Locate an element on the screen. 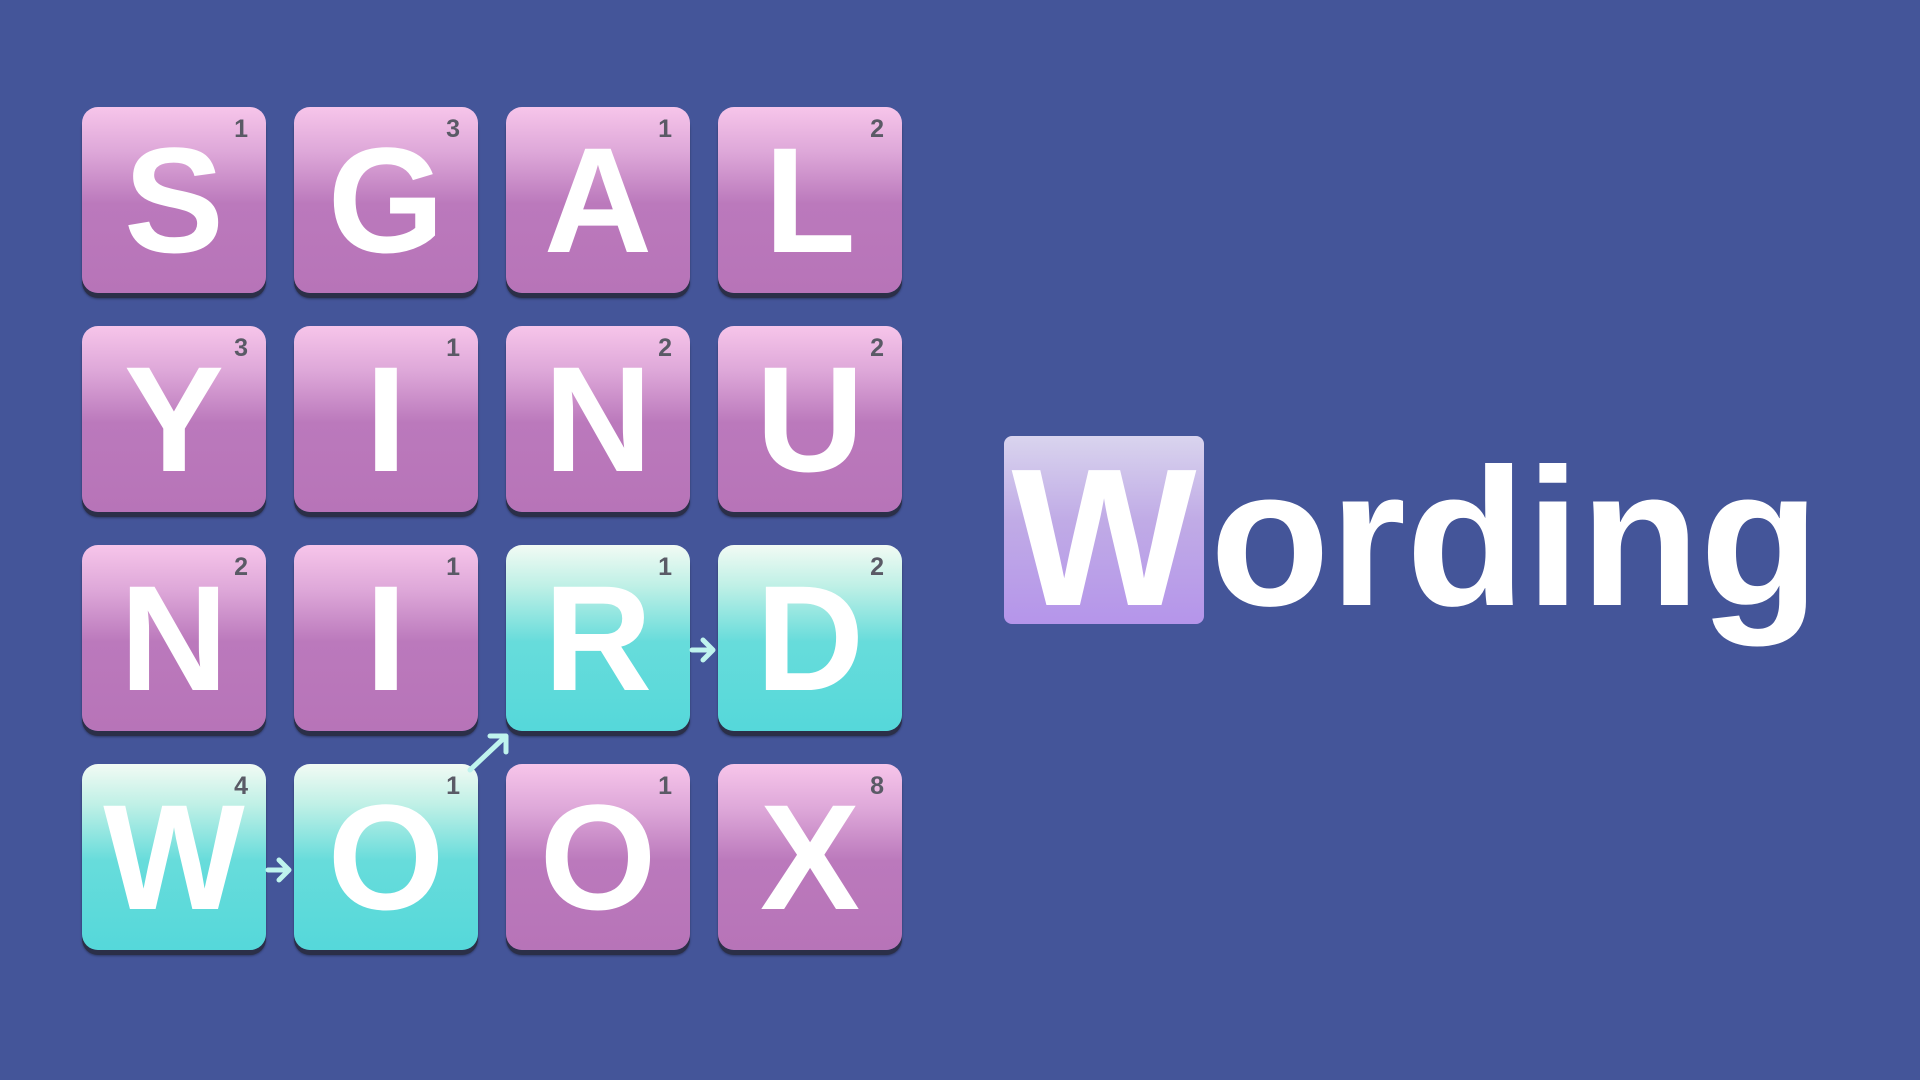 Image resolution: width=1920 pixels, height=1080 pixels. tile-letter: R is located at coordinates (598, 638).